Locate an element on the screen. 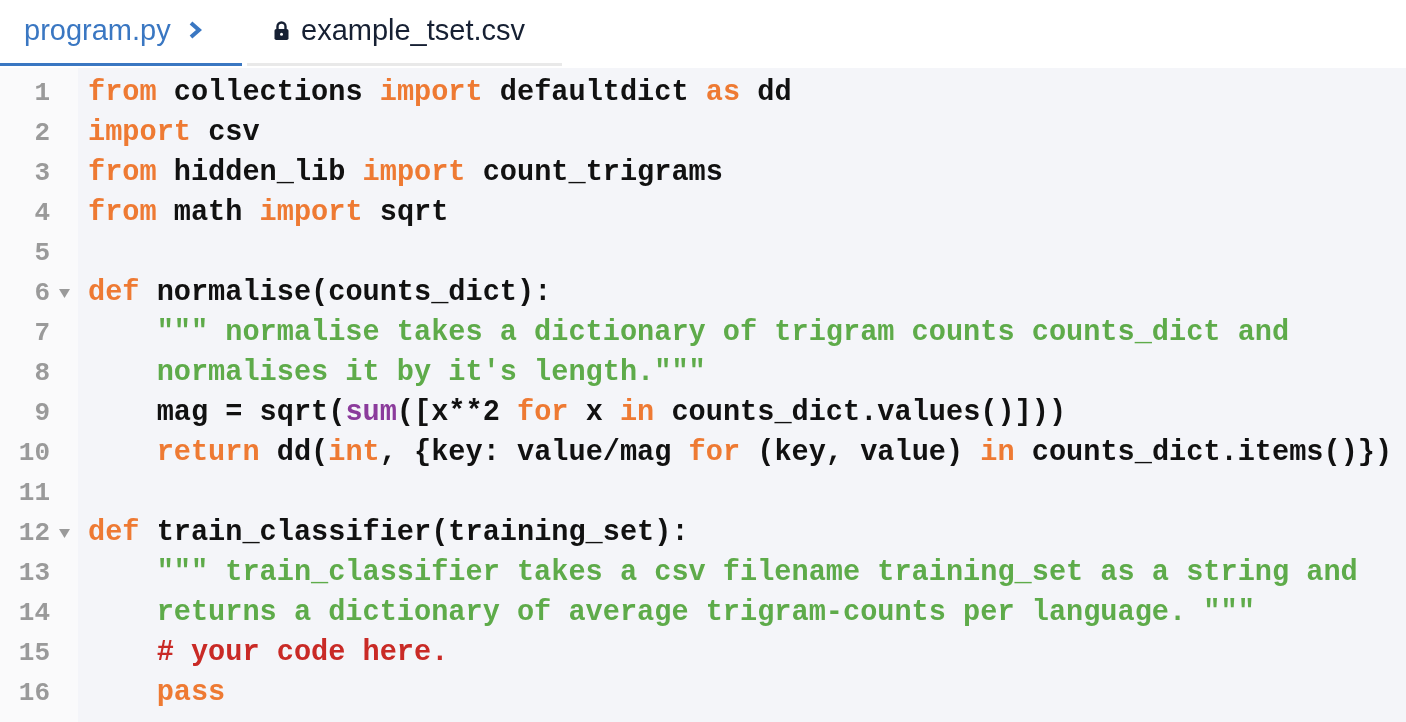  code-line: from collections import defaultdict as dd is located at coordinates (440, 93).